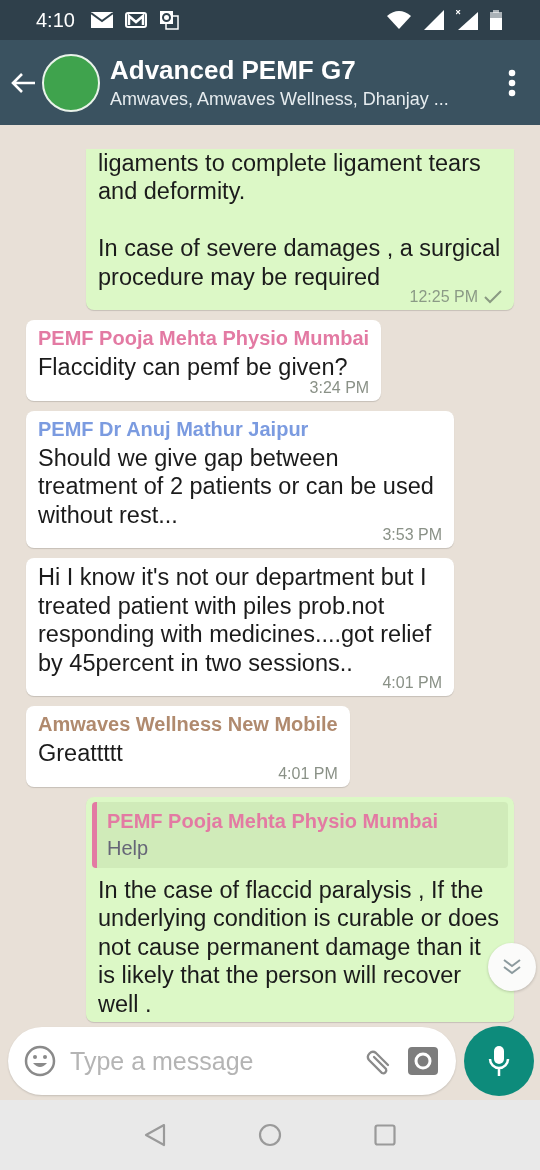 The width and height of the screenshot is (540, 1170). I want to click on incoming-message-bubble: Amwaves Wellness New Mobile Greattttt 4:01 PM, so click(188, 746).